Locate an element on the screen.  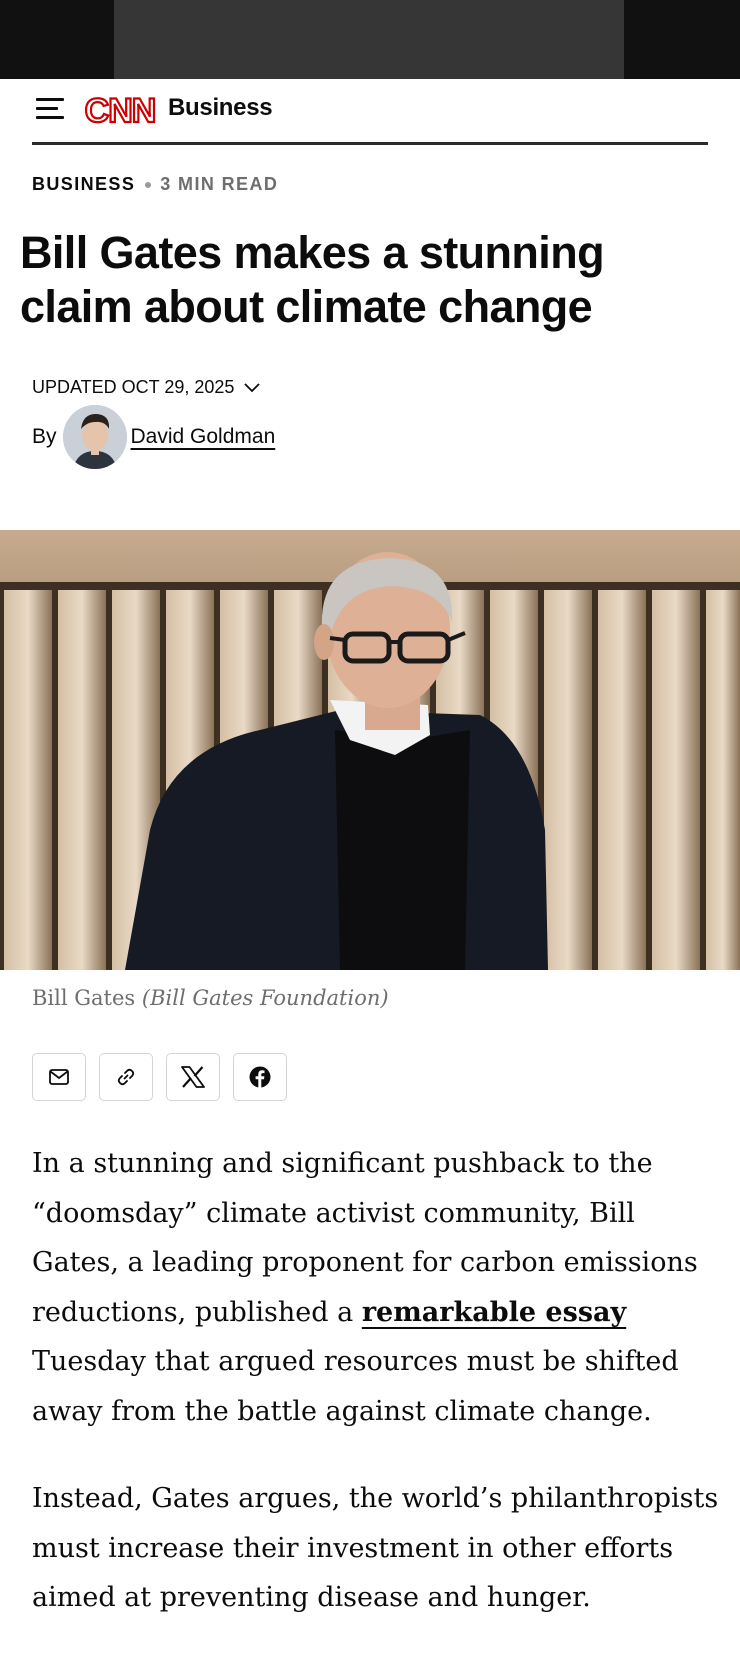
updated-timestamp: UPDATED OCT 29, 2025 is located at coordinates (146, 387).